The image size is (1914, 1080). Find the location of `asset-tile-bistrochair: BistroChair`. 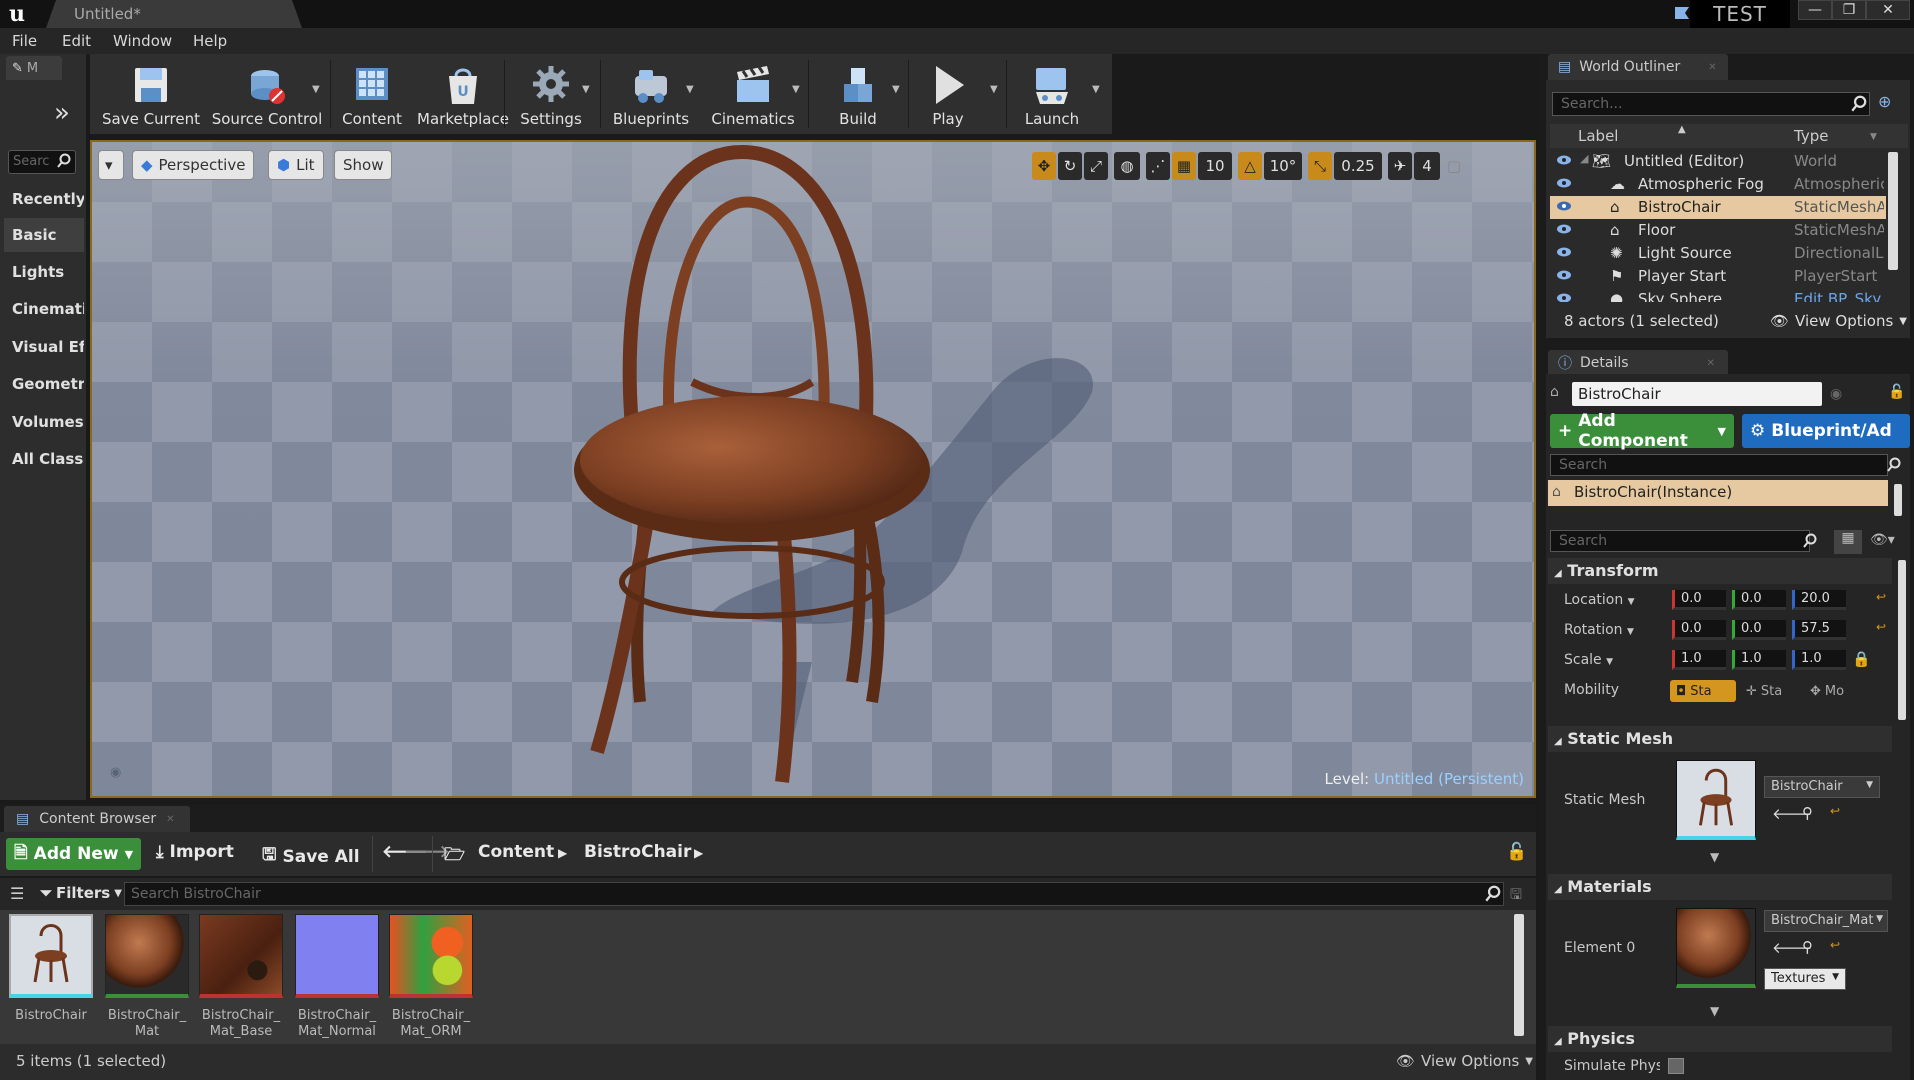

asset-tile-bistrochair: BistroChair is located at coordinates (51, 969).